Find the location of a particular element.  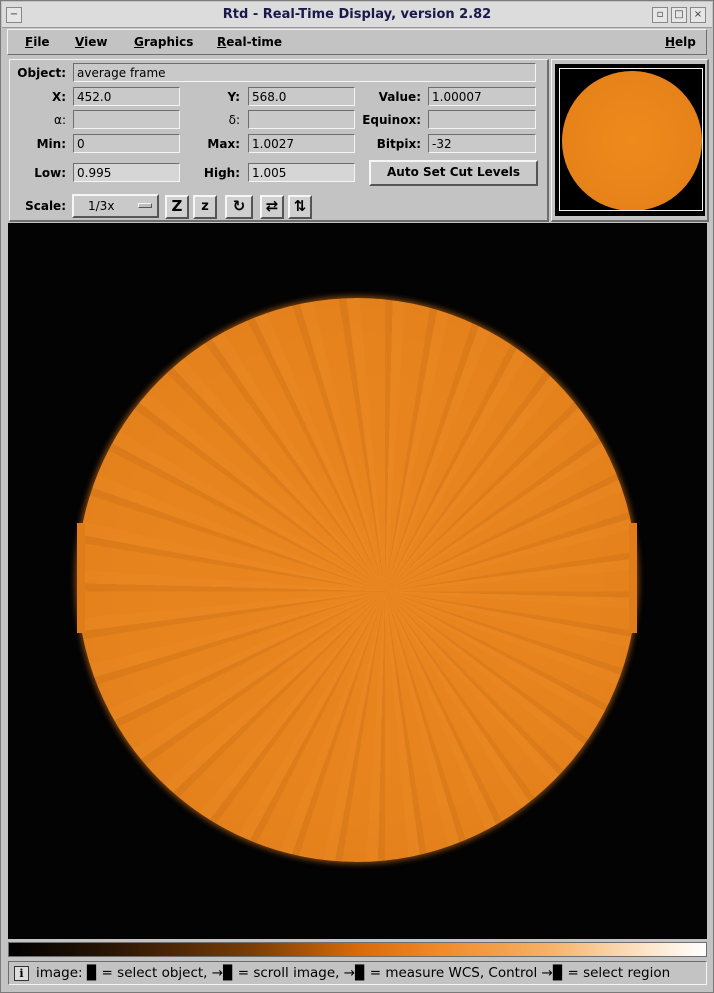

window-title: Rtd - Real-Time Display, version 2.82 is located at coordinates (357, 14).